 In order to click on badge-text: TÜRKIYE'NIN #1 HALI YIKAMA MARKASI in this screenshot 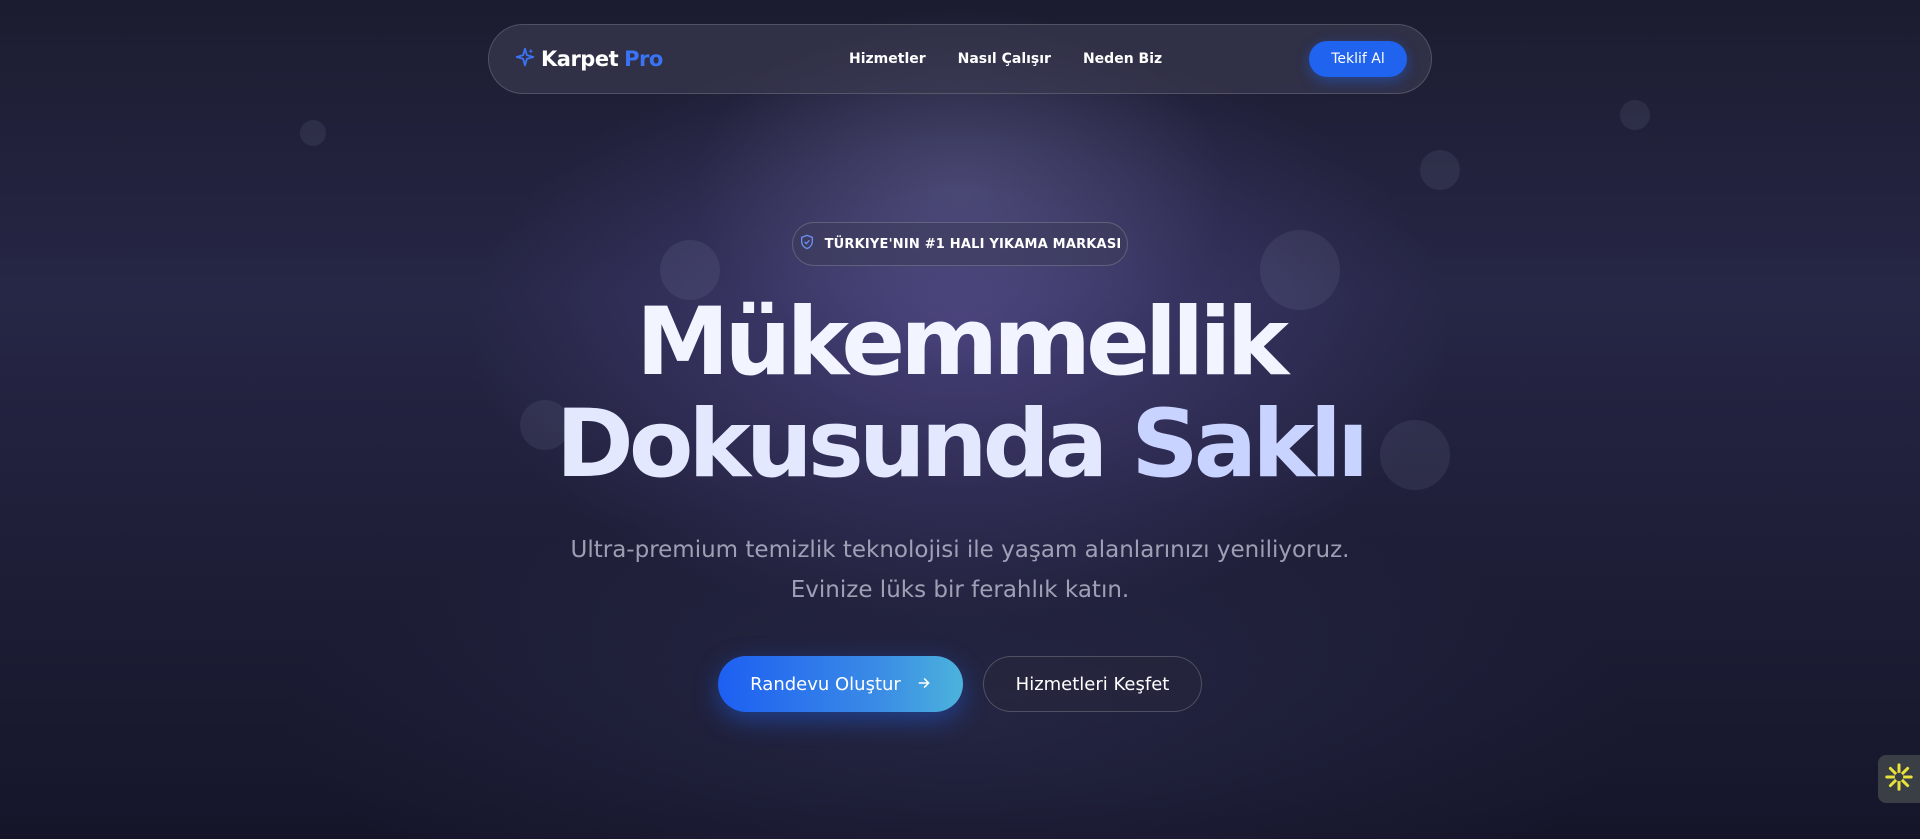, I will do `click(973, 244)`.